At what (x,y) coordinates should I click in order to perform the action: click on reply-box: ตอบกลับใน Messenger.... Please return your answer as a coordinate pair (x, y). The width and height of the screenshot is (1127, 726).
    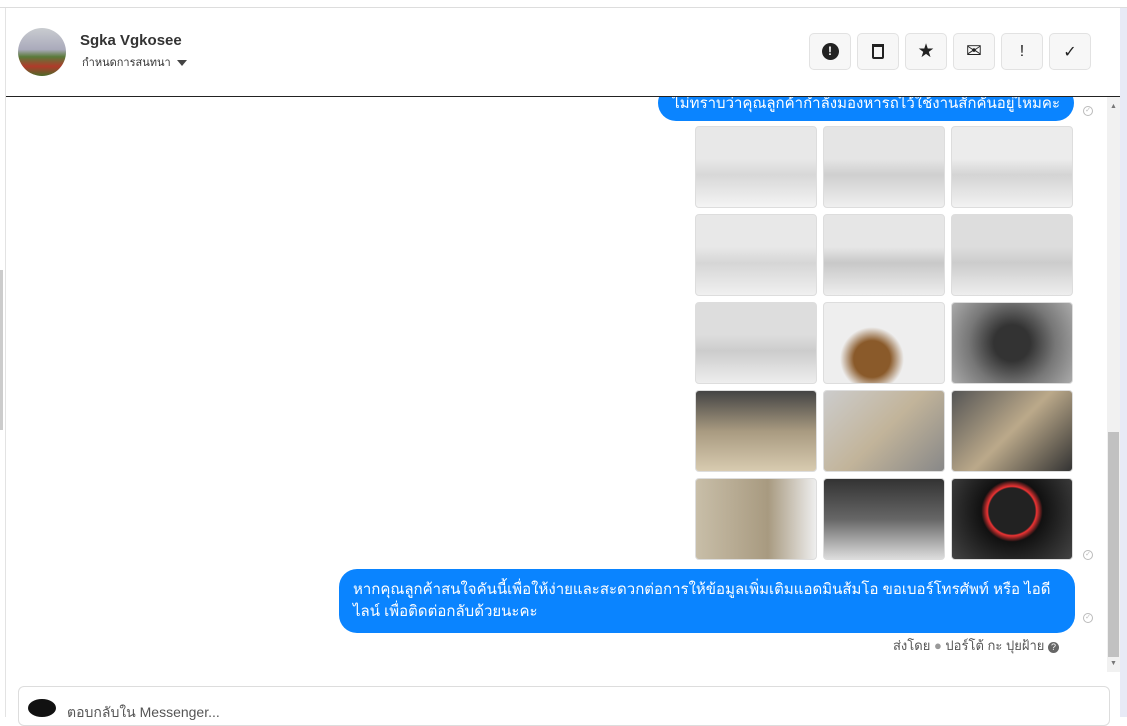
    Looking at the image, I should click on (564, 706).